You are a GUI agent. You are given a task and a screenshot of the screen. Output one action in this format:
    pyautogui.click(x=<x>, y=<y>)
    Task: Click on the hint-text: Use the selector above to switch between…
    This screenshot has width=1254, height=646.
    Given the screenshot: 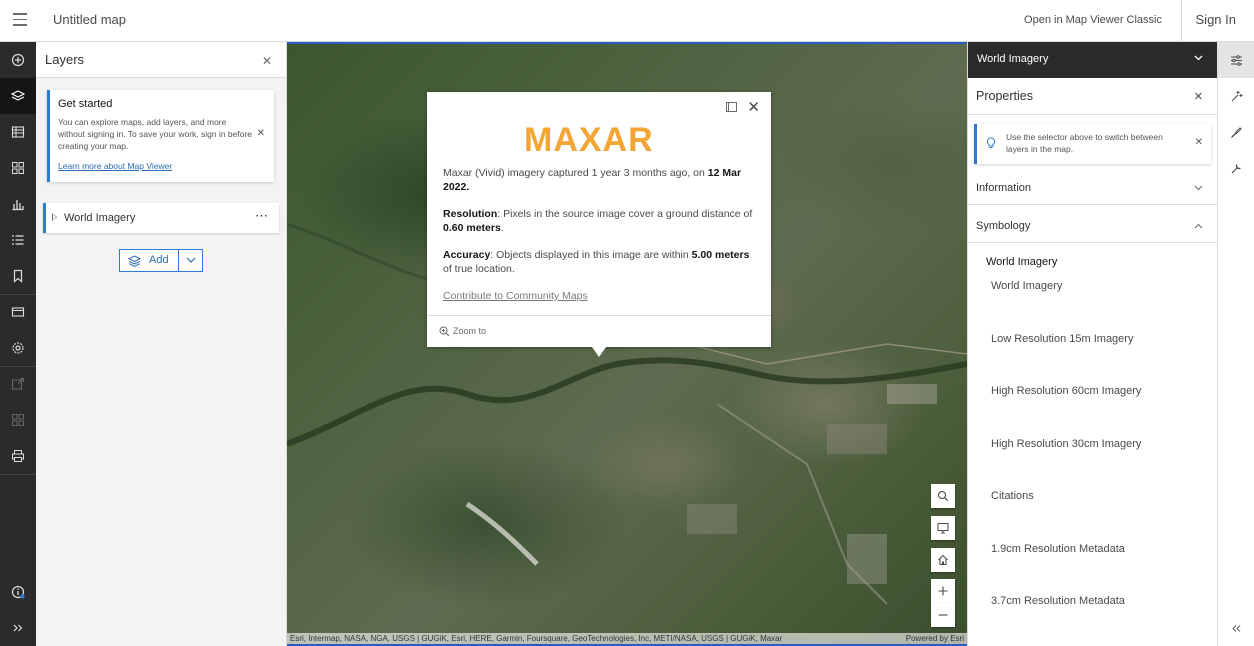 What is the action you would take?
    pyautogui.click(x=1084, y=143)
    